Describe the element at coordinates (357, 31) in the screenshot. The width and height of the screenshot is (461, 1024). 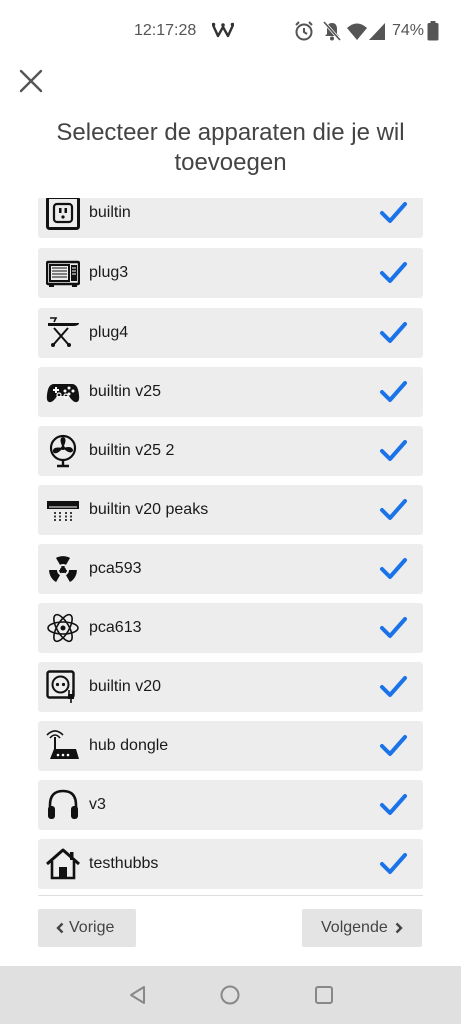
I see `wifi-icon` at that location.